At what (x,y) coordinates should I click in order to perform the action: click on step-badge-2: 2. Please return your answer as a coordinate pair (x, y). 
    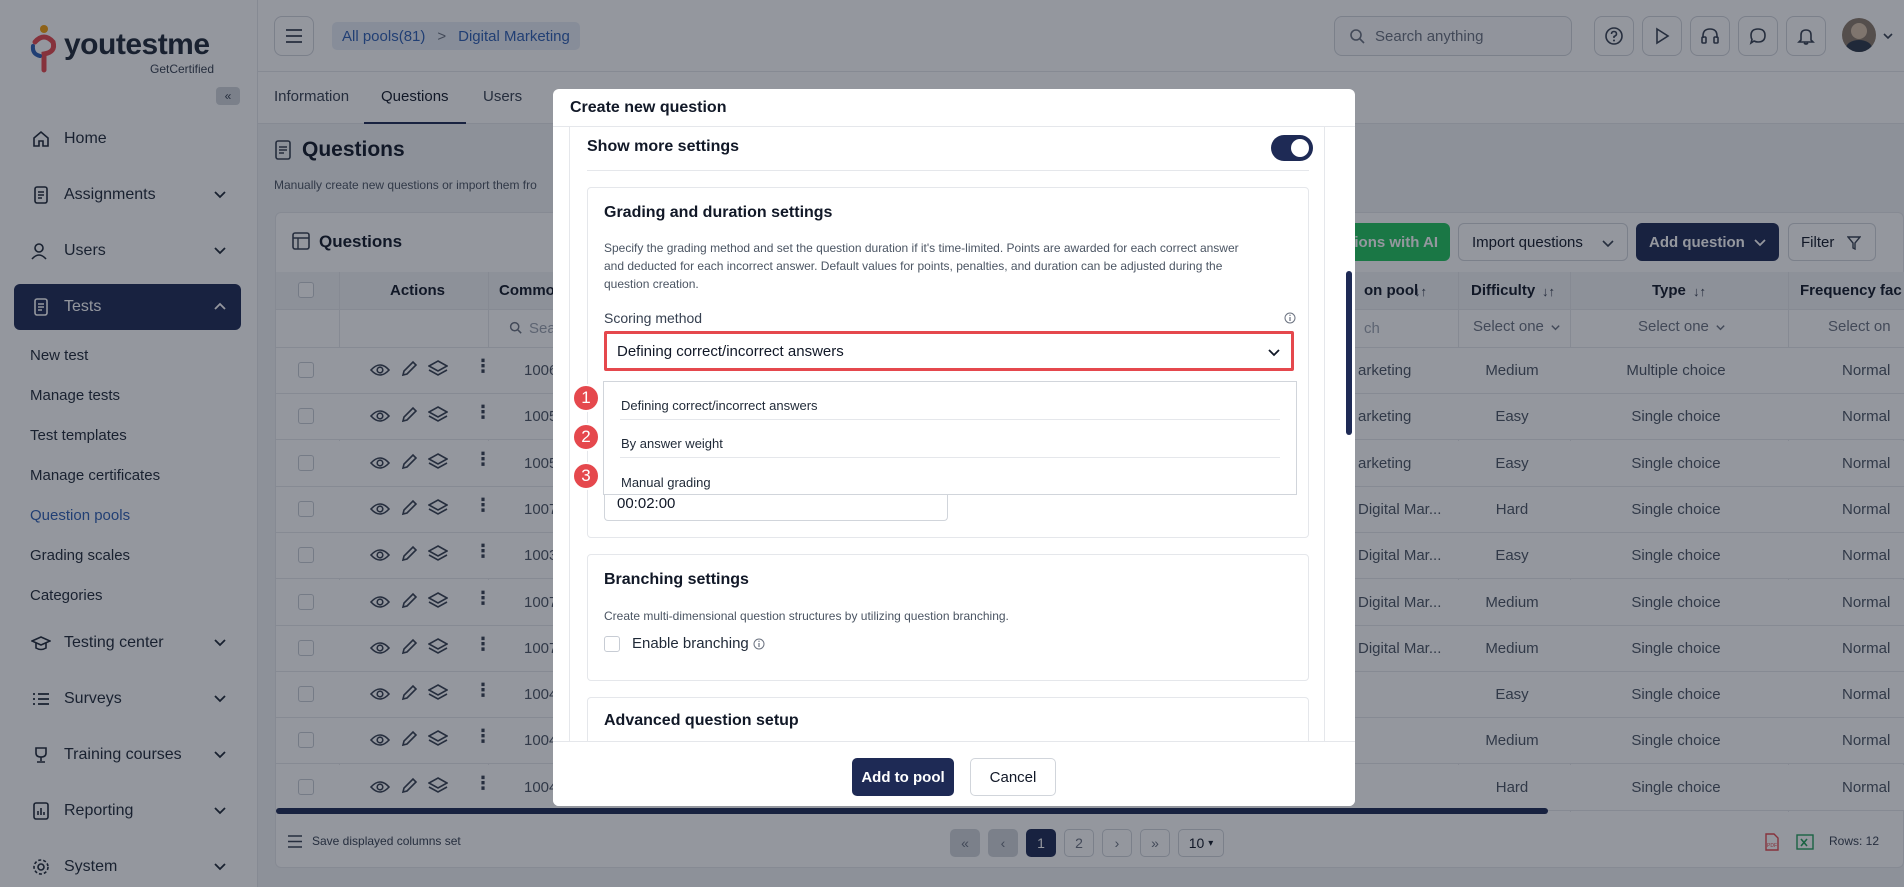
    Looking at the image, I should click on (586, 437).